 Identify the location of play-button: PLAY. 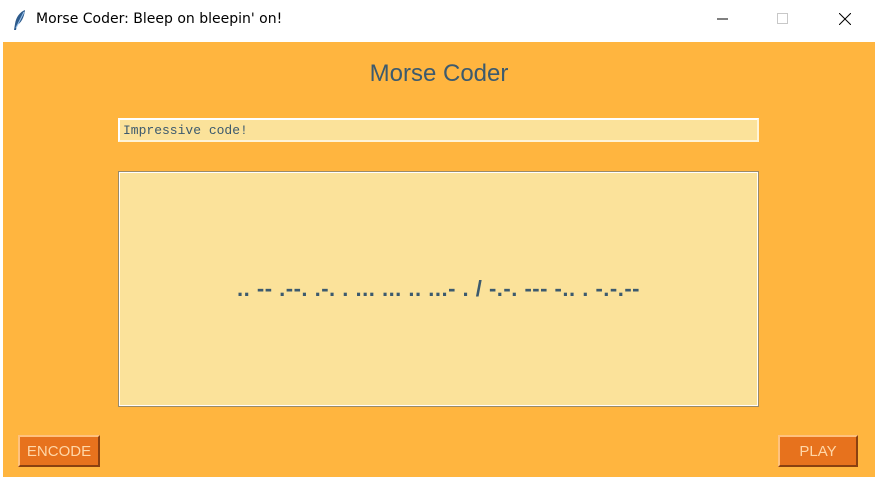
(818, 451).